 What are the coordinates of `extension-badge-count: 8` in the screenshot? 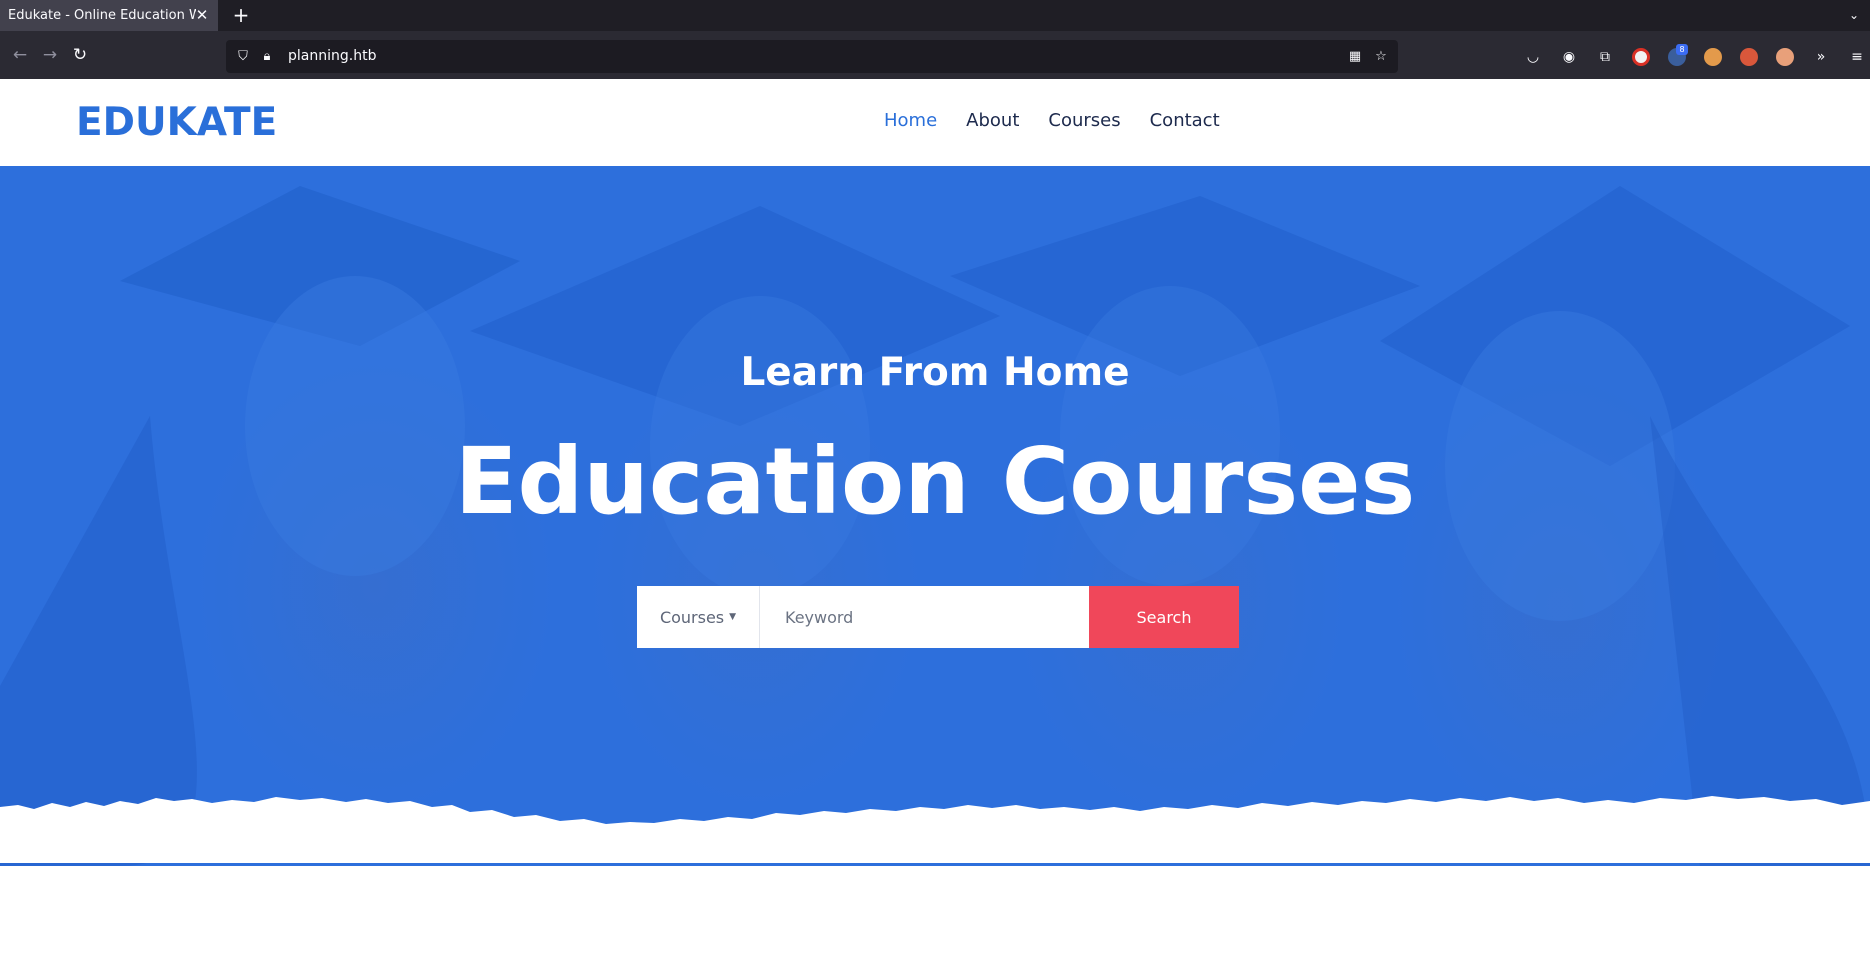 It's located at (1682, 49).